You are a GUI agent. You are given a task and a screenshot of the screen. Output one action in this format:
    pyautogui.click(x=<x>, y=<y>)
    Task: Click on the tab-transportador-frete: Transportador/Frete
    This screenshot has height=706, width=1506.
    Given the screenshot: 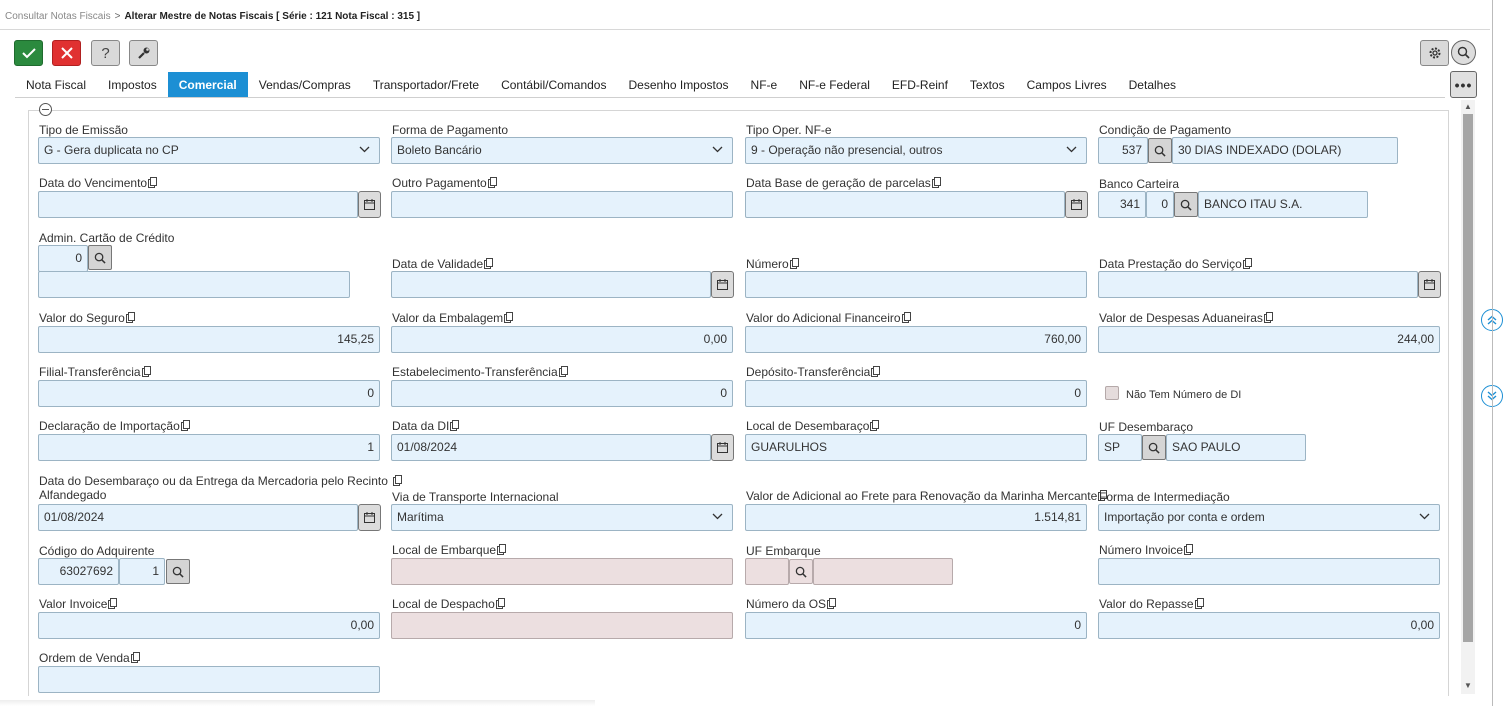 What is the action you would take?
    pyautogui.click(x=426, y=85)
    